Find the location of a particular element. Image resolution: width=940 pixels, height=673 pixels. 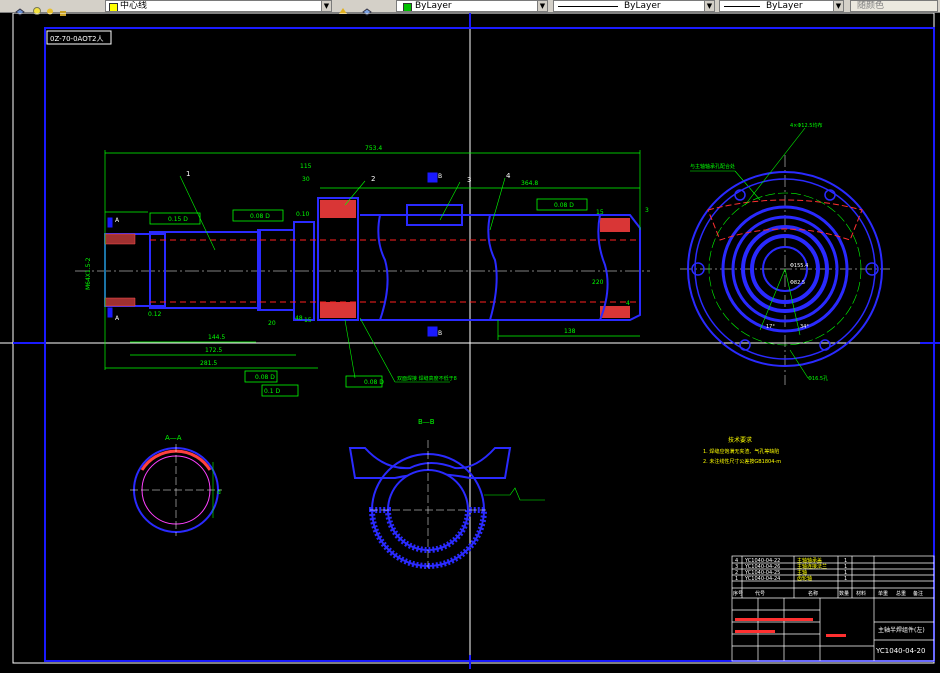

weld-note-bottom: 双面焊接 焊缝高度不低于8 is located at coordinates (427, 378).